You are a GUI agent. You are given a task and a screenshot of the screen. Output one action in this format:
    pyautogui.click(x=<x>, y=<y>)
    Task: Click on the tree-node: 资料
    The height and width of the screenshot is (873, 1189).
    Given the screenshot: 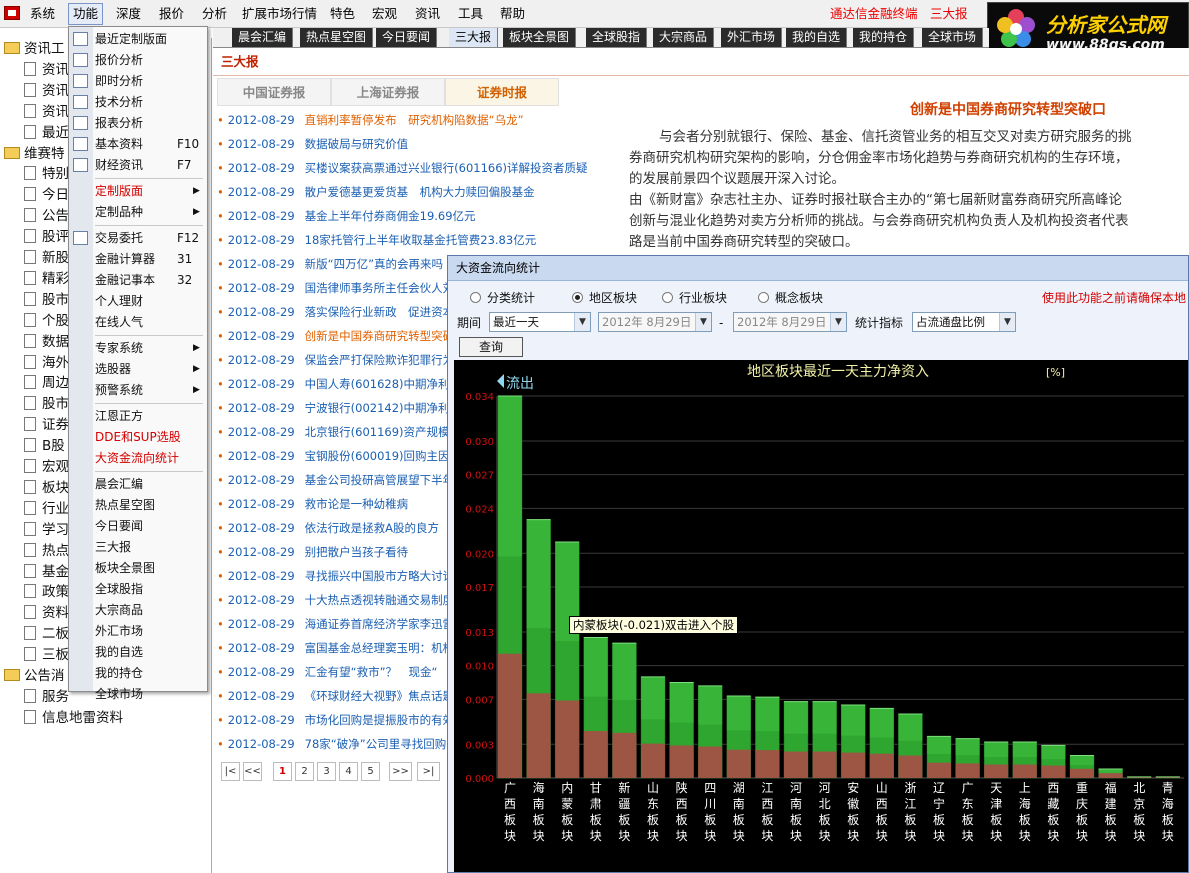 What is the action you would take?
    pyautogui.click(x=46, y=613)
    